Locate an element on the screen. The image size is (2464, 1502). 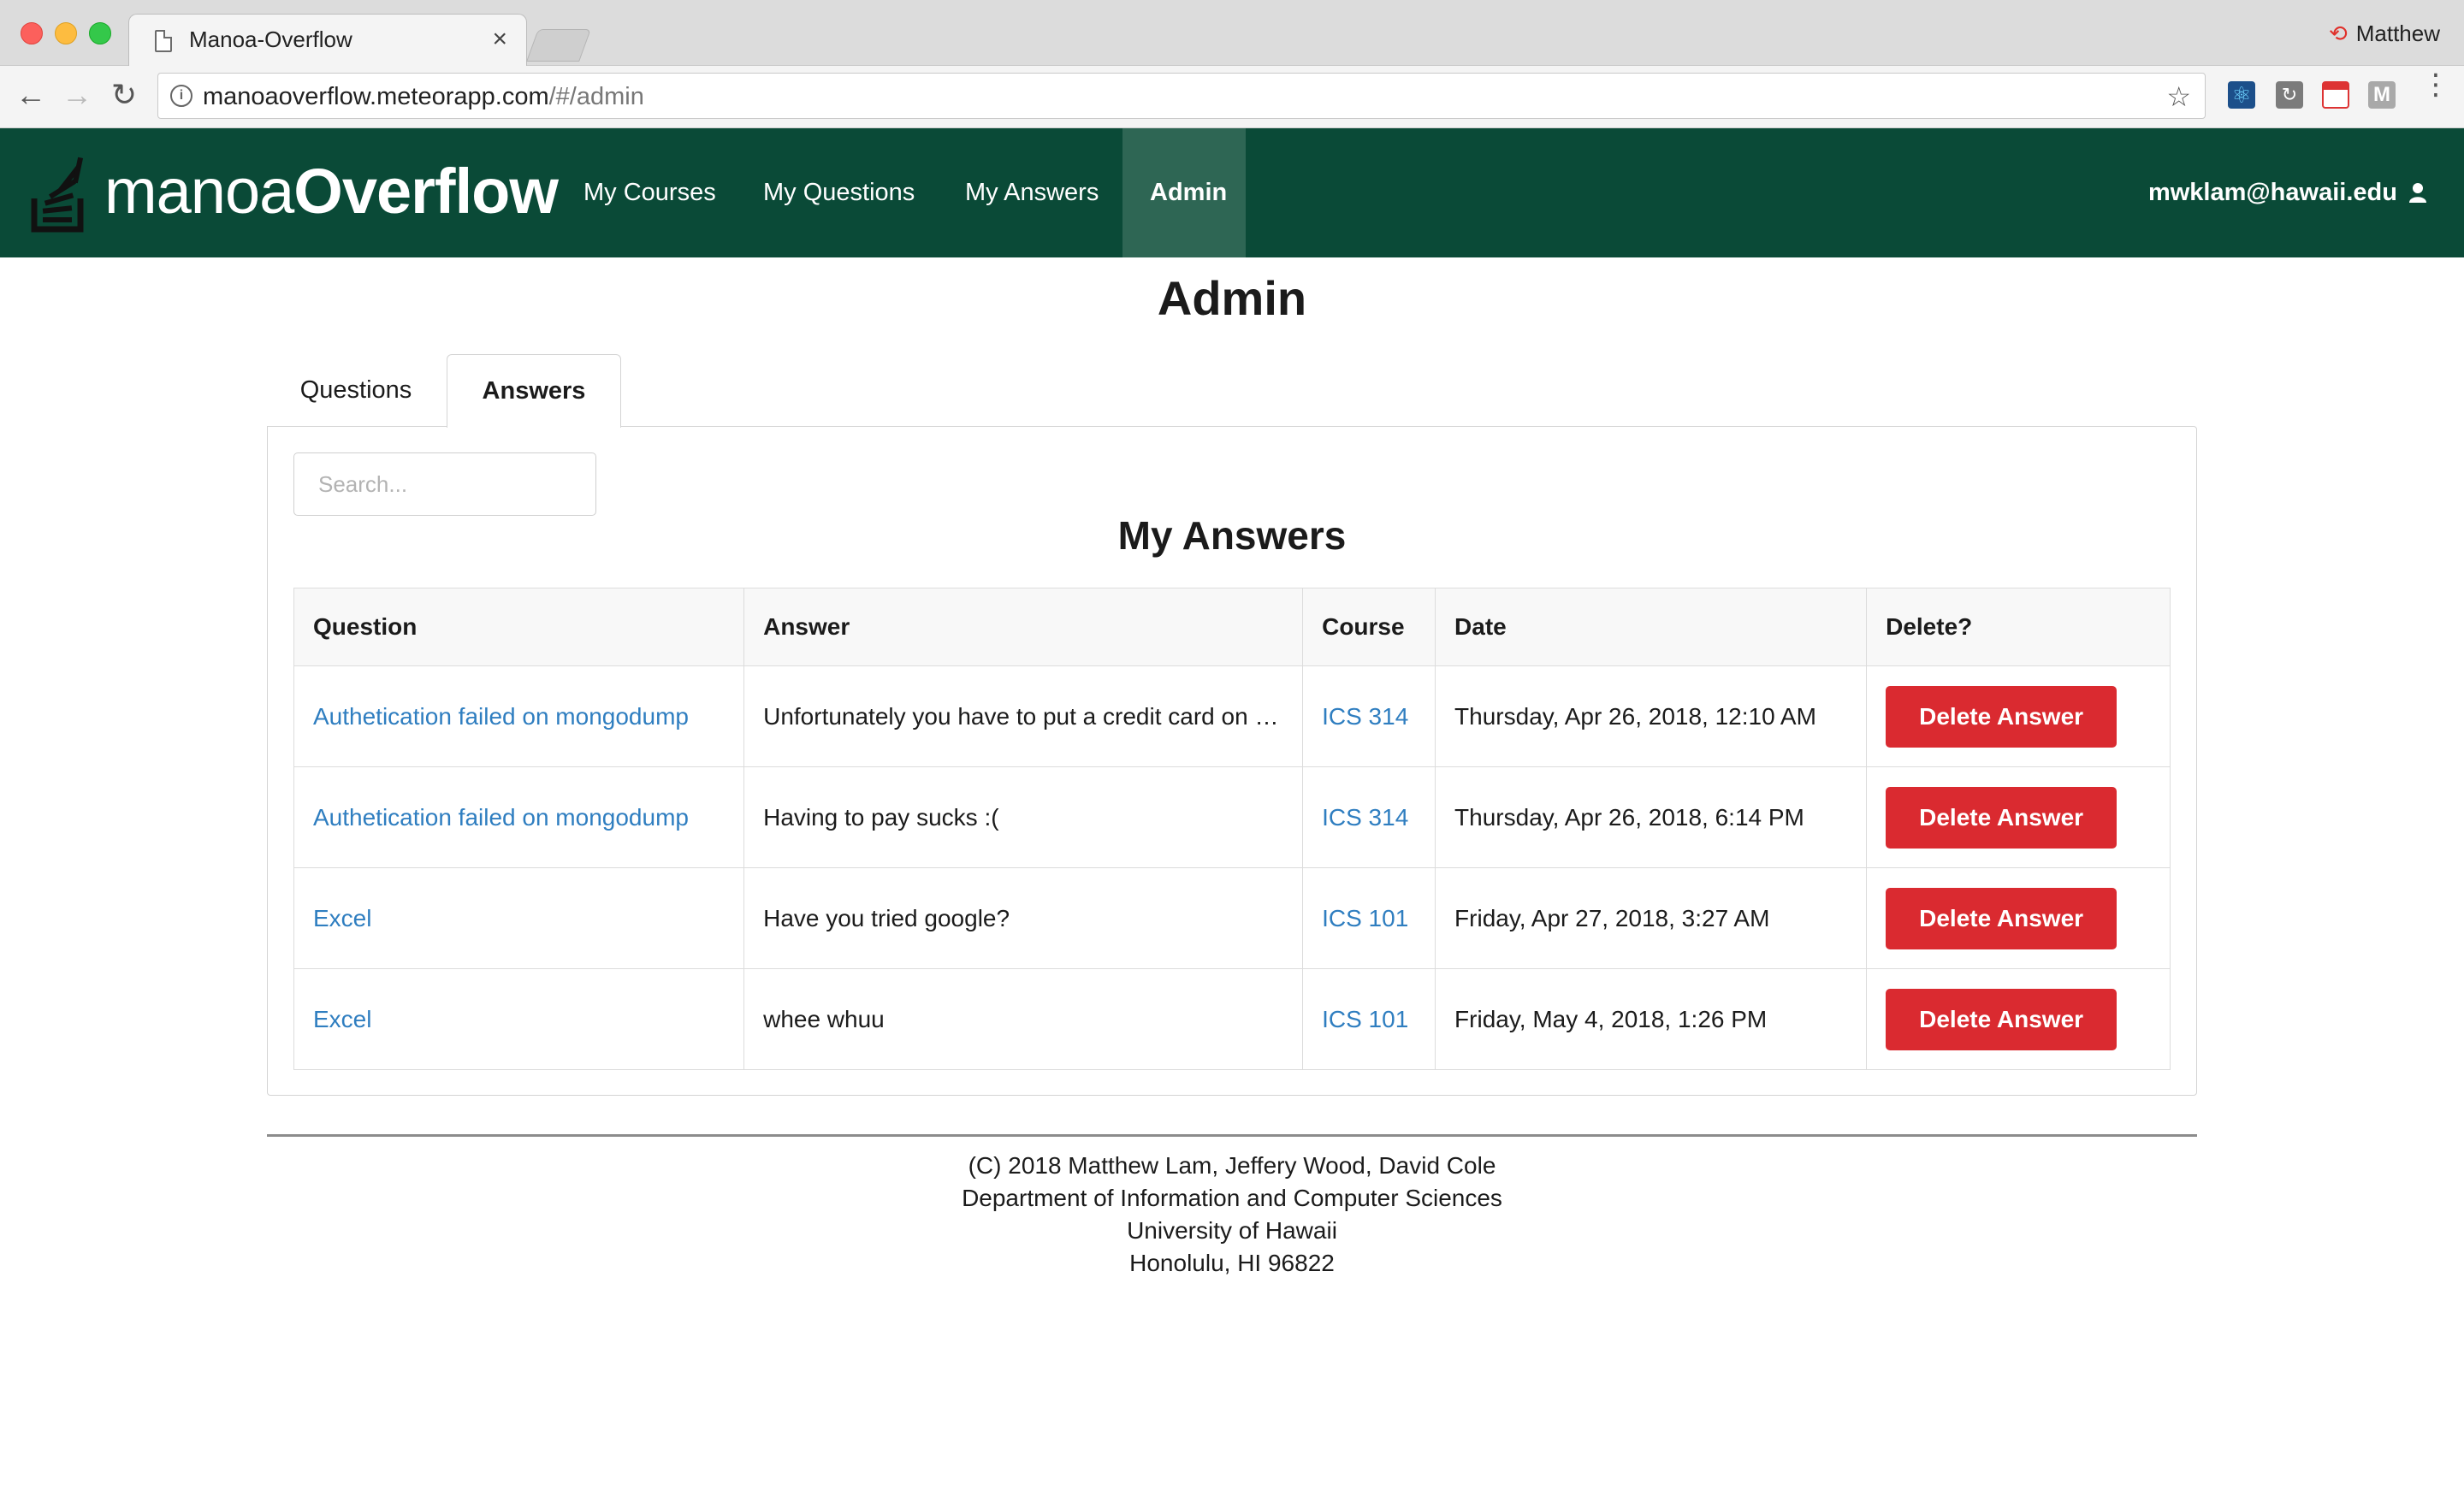
header-date: Date is located at coordinates (1651, 627).